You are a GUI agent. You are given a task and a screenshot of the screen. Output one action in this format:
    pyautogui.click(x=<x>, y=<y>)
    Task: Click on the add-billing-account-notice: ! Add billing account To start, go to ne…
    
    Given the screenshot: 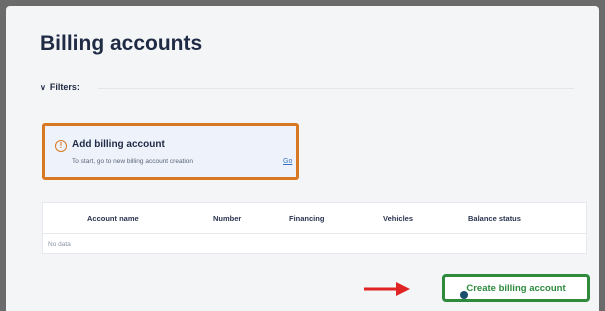 What is the action you would take?
    pyautogui.click(x=170, y=151)
    